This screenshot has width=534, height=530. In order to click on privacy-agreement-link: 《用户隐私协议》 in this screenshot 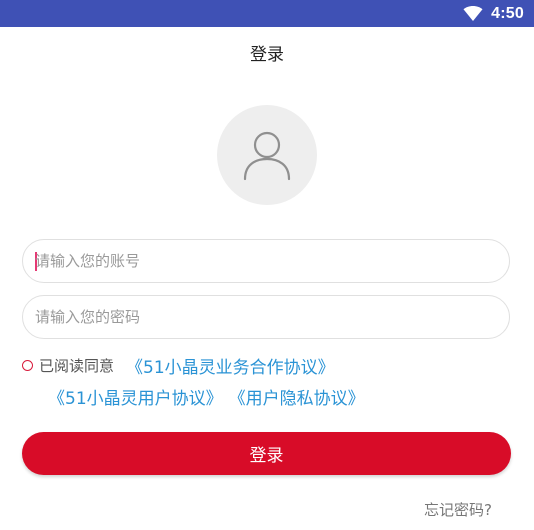, I will do `click(297, 396)`.